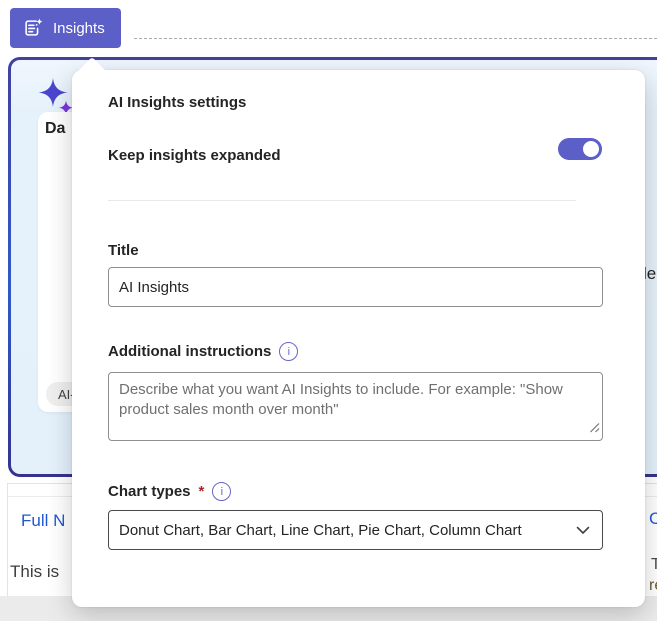  I want to click on chart-types-label: Chart types * i, so click(170, 491).